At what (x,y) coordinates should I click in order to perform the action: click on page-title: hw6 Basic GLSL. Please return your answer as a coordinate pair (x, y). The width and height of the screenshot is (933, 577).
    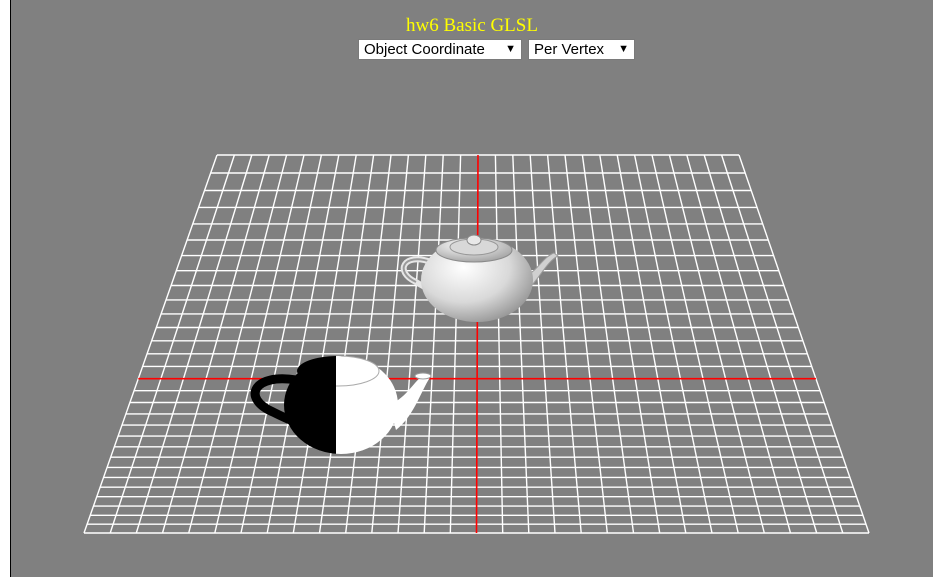
    Looking at the image, I should click on (472, 25).